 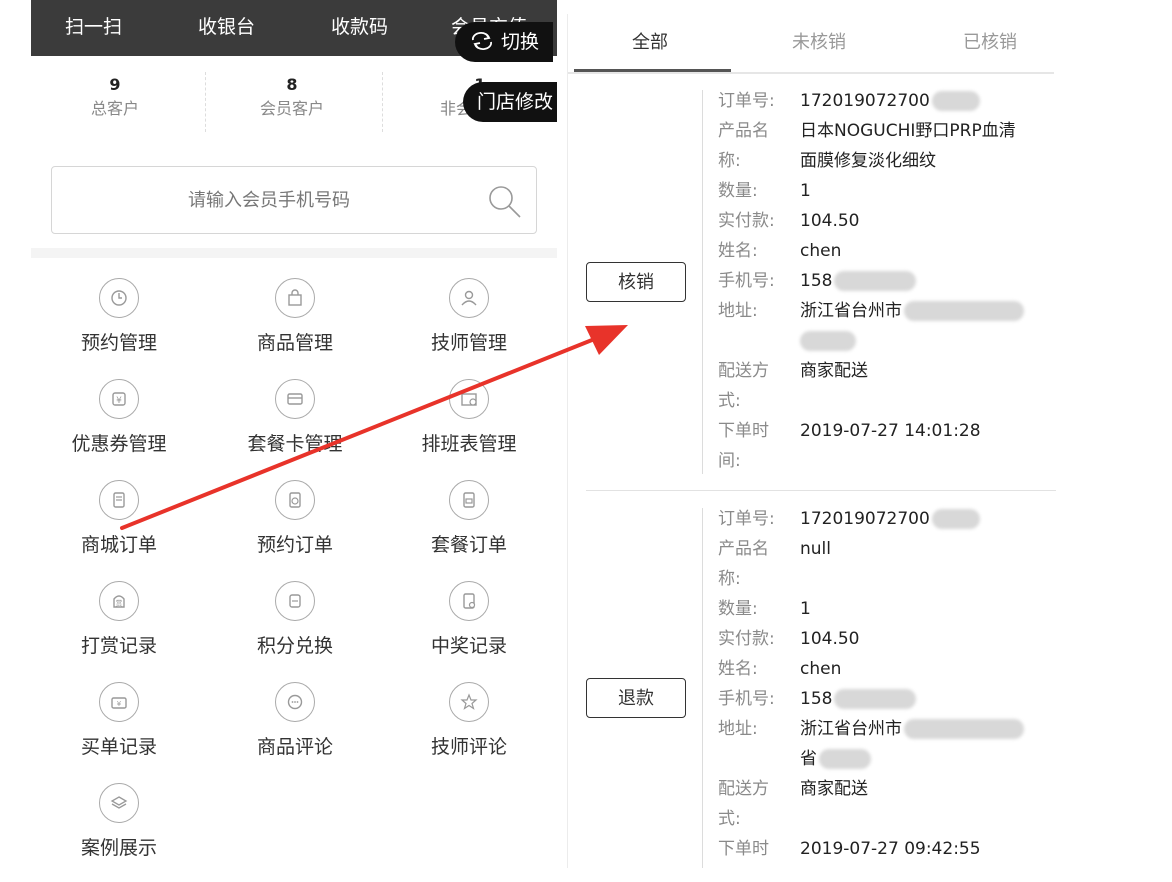 What do you see at coordinates (119, 603) in the screenshot?
I see `svg-text: 赏` at bounding box center [119, 603].